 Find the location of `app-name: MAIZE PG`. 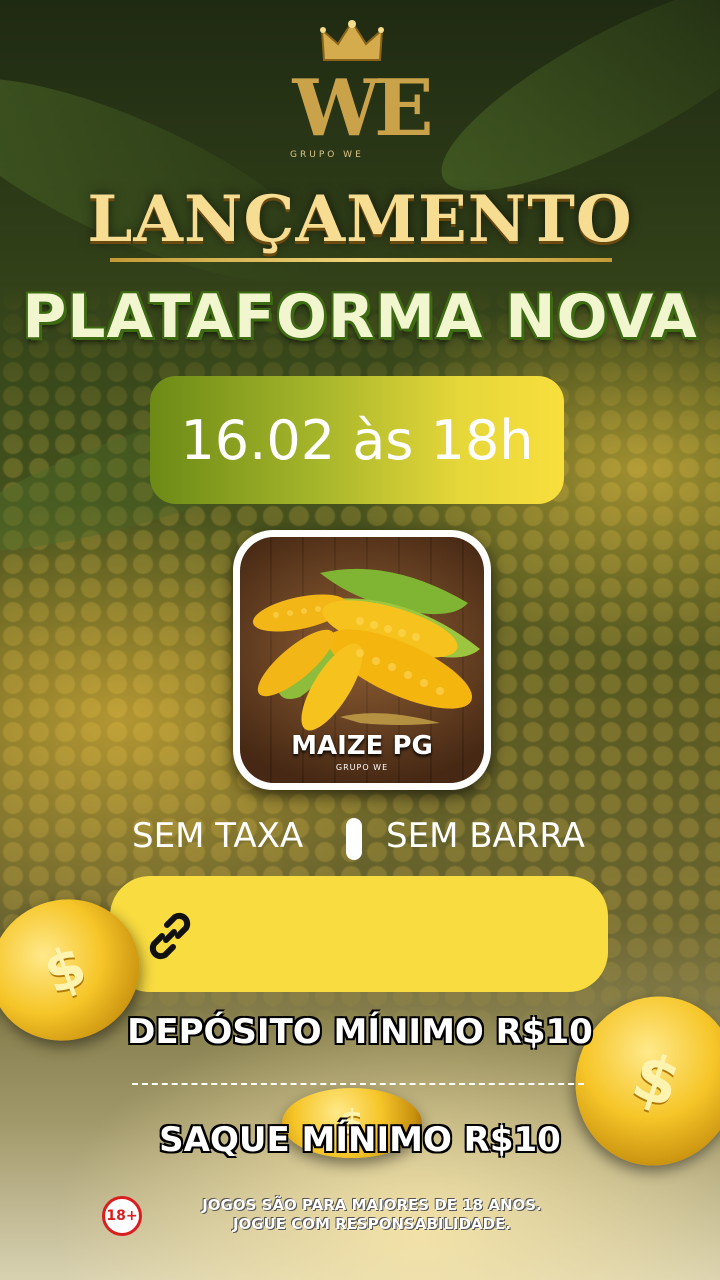

app-name: MAIZE PG is located at coordinates (362, 746).